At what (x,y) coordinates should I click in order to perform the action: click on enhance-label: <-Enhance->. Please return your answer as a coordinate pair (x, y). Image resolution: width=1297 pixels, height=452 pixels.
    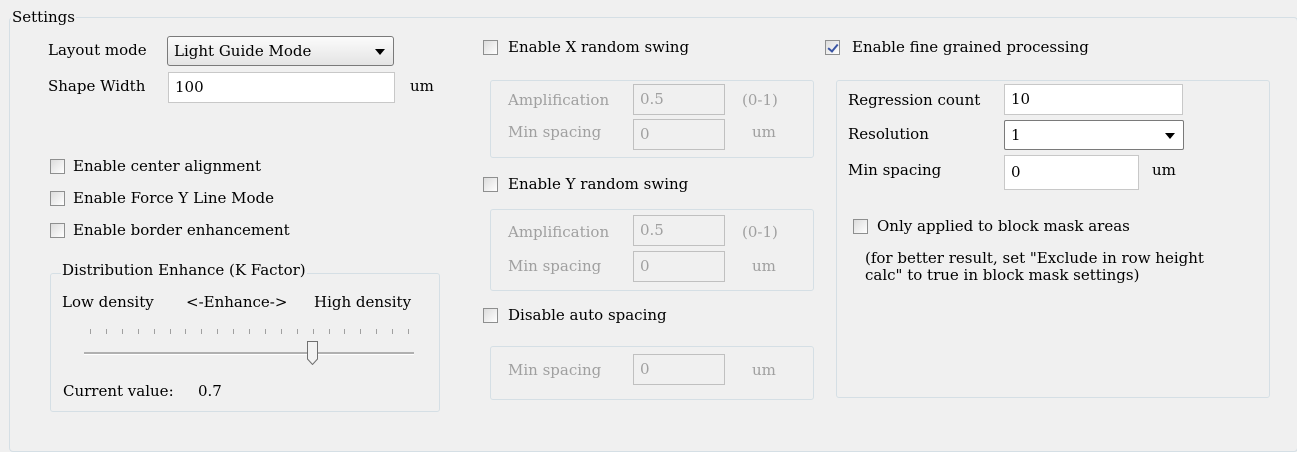
    Looking at the image, I should click on (237, 302).